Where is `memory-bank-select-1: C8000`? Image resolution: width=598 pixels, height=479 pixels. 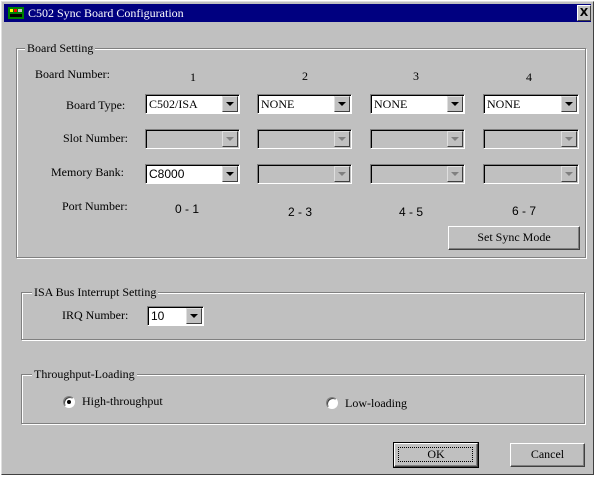
memory-bank-select-1: C8000 is located at coordinates (192, 174).